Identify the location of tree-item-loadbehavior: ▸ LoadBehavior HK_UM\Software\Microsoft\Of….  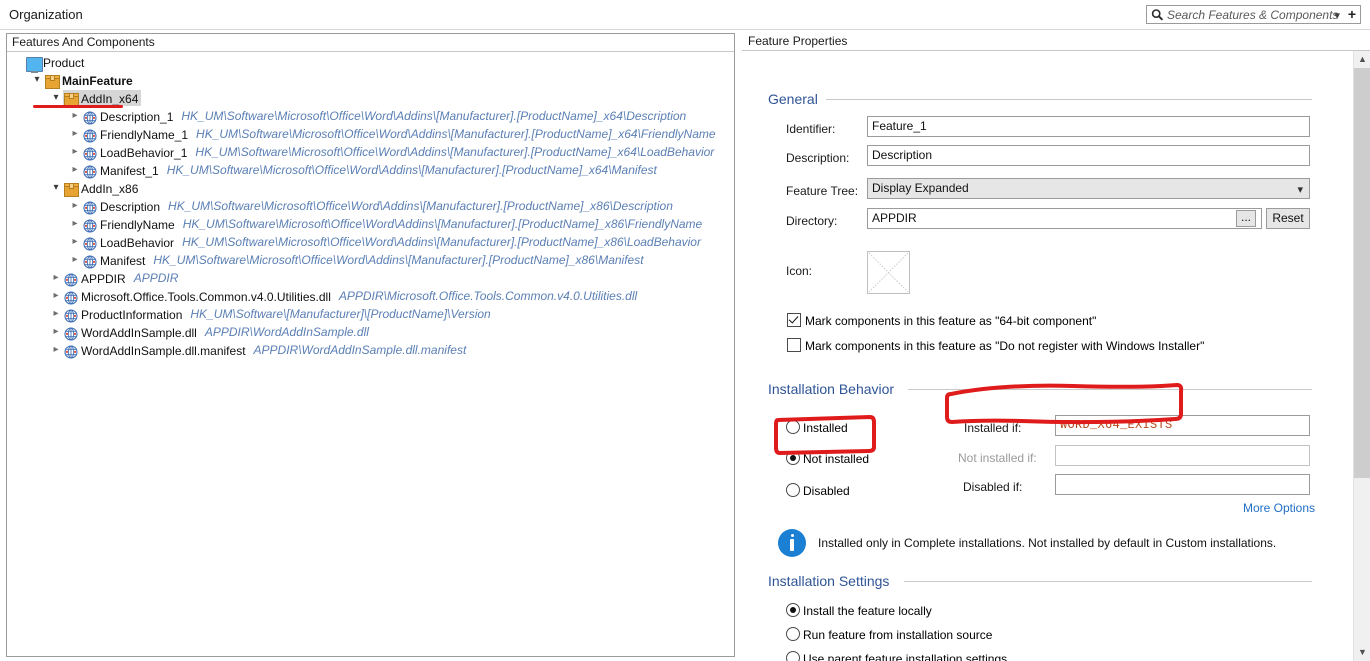
(370, 241).